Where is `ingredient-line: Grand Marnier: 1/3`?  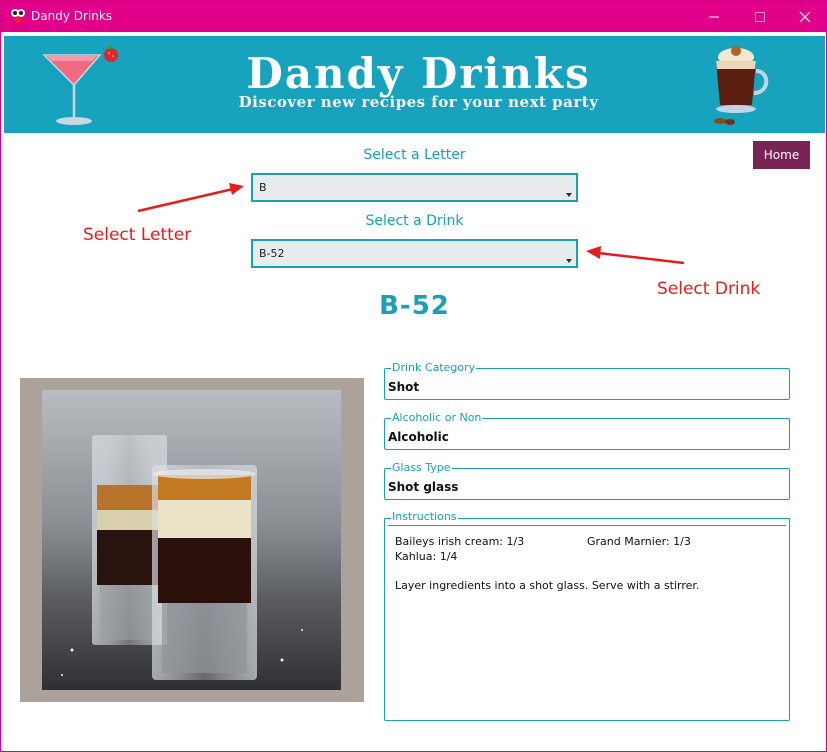 ingredient-line: Grand Marnier: 1/3 is located at coordinates (639, 541).